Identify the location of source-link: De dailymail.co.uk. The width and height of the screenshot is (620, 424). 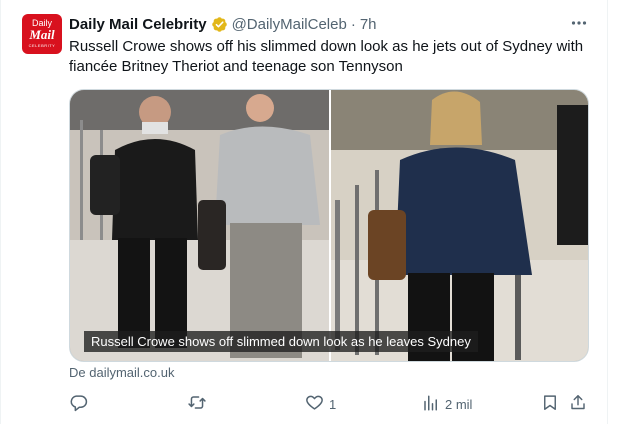
(122, 372).